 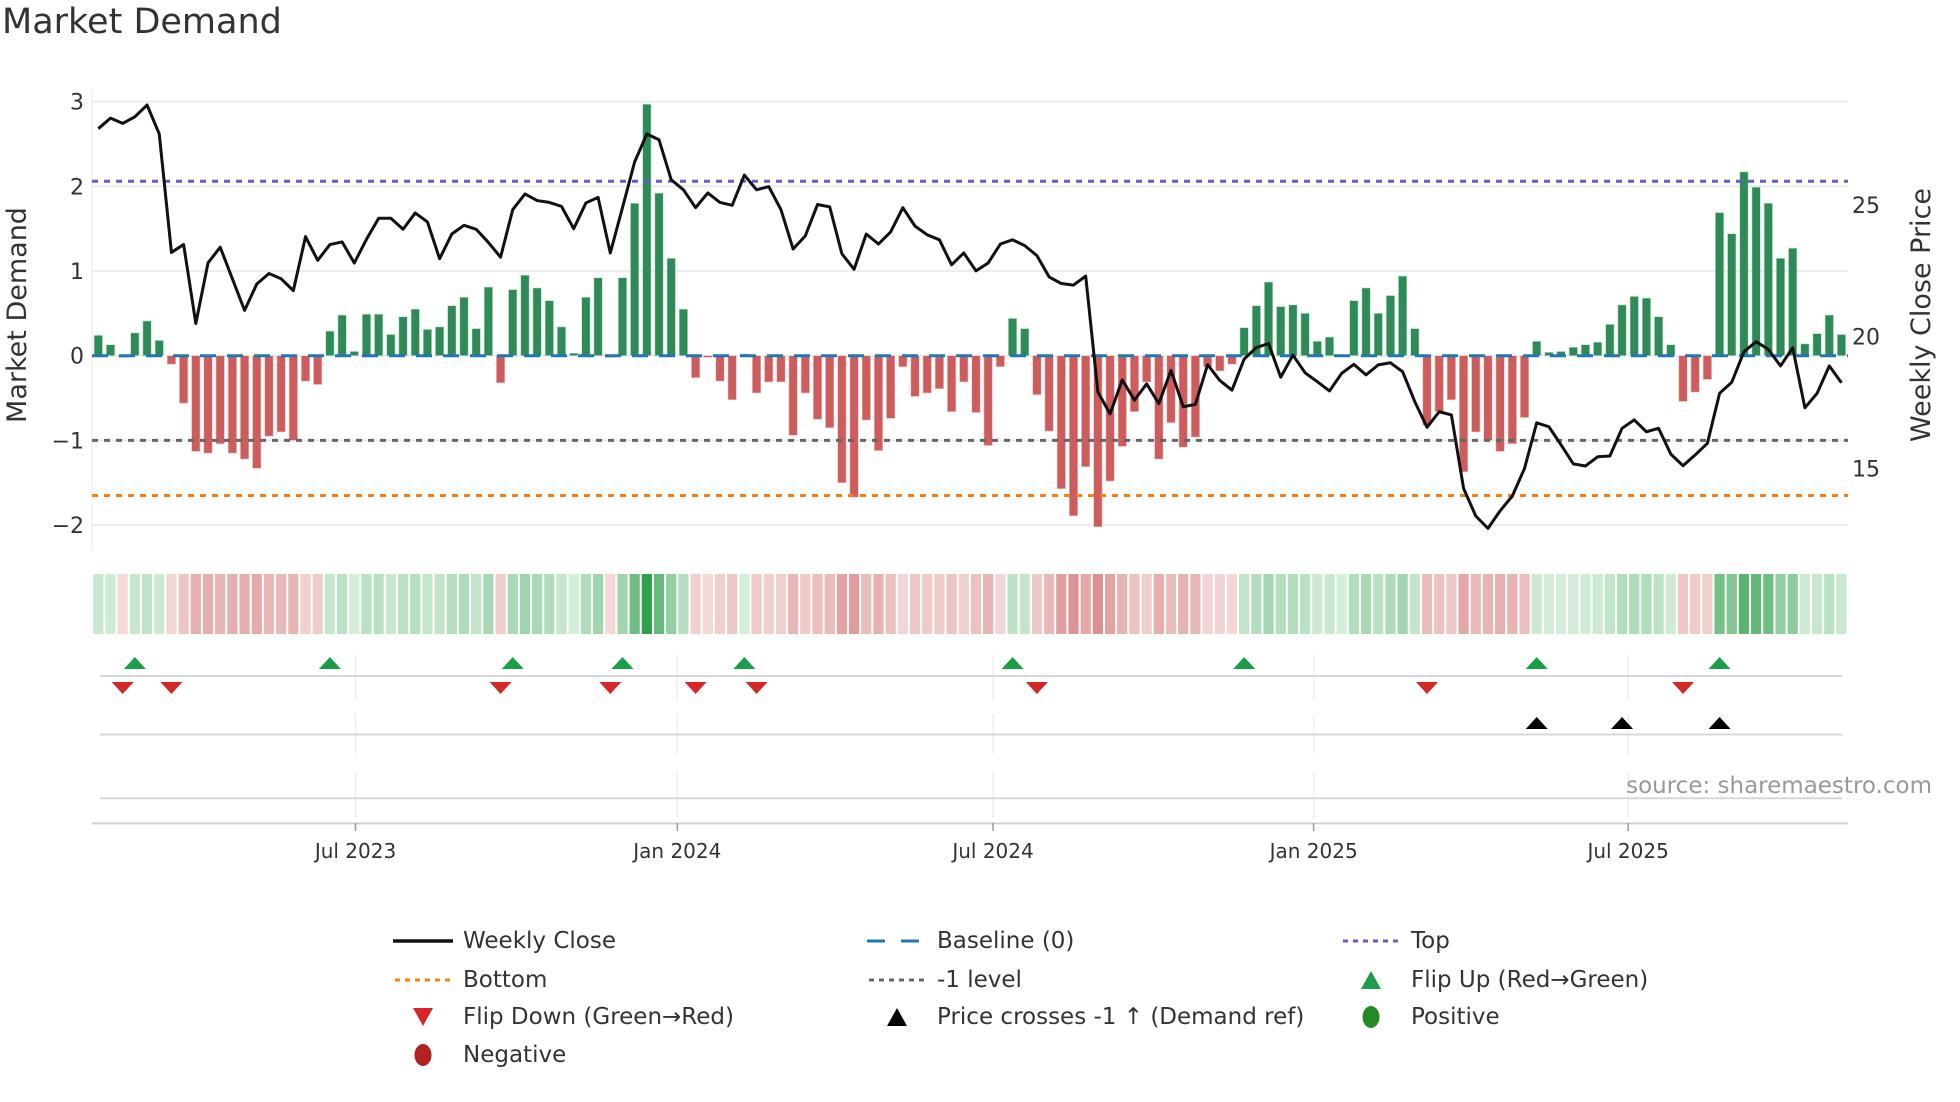 I want to click on x-tick-label: Jul 2024, so click(x=991, y=851).